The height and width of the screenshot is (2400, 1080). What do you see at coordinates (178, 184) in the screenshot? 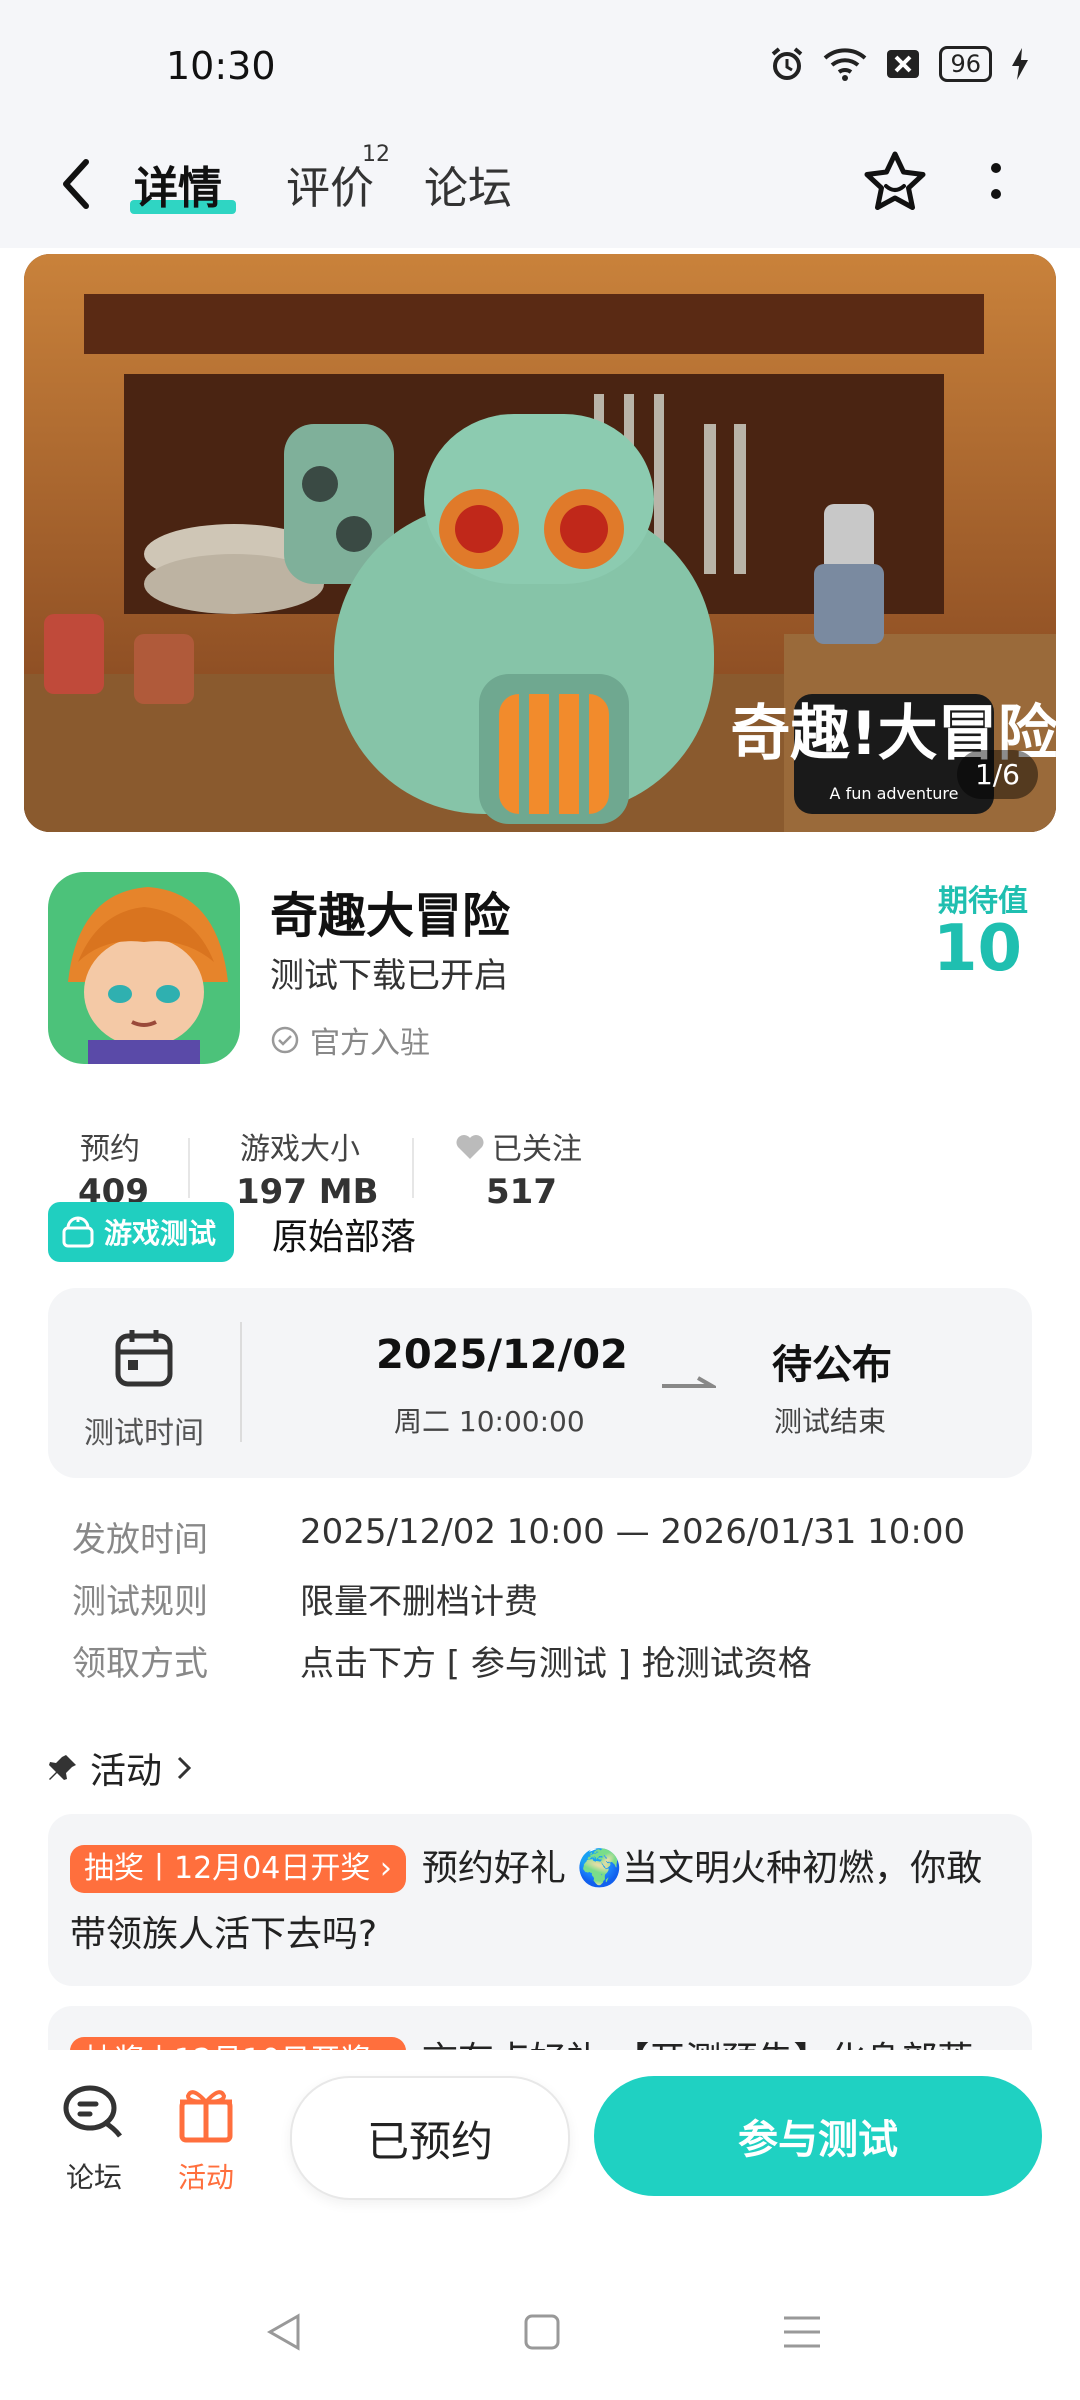
I see `tab-details: 详情` at bounding box center [178, 184].